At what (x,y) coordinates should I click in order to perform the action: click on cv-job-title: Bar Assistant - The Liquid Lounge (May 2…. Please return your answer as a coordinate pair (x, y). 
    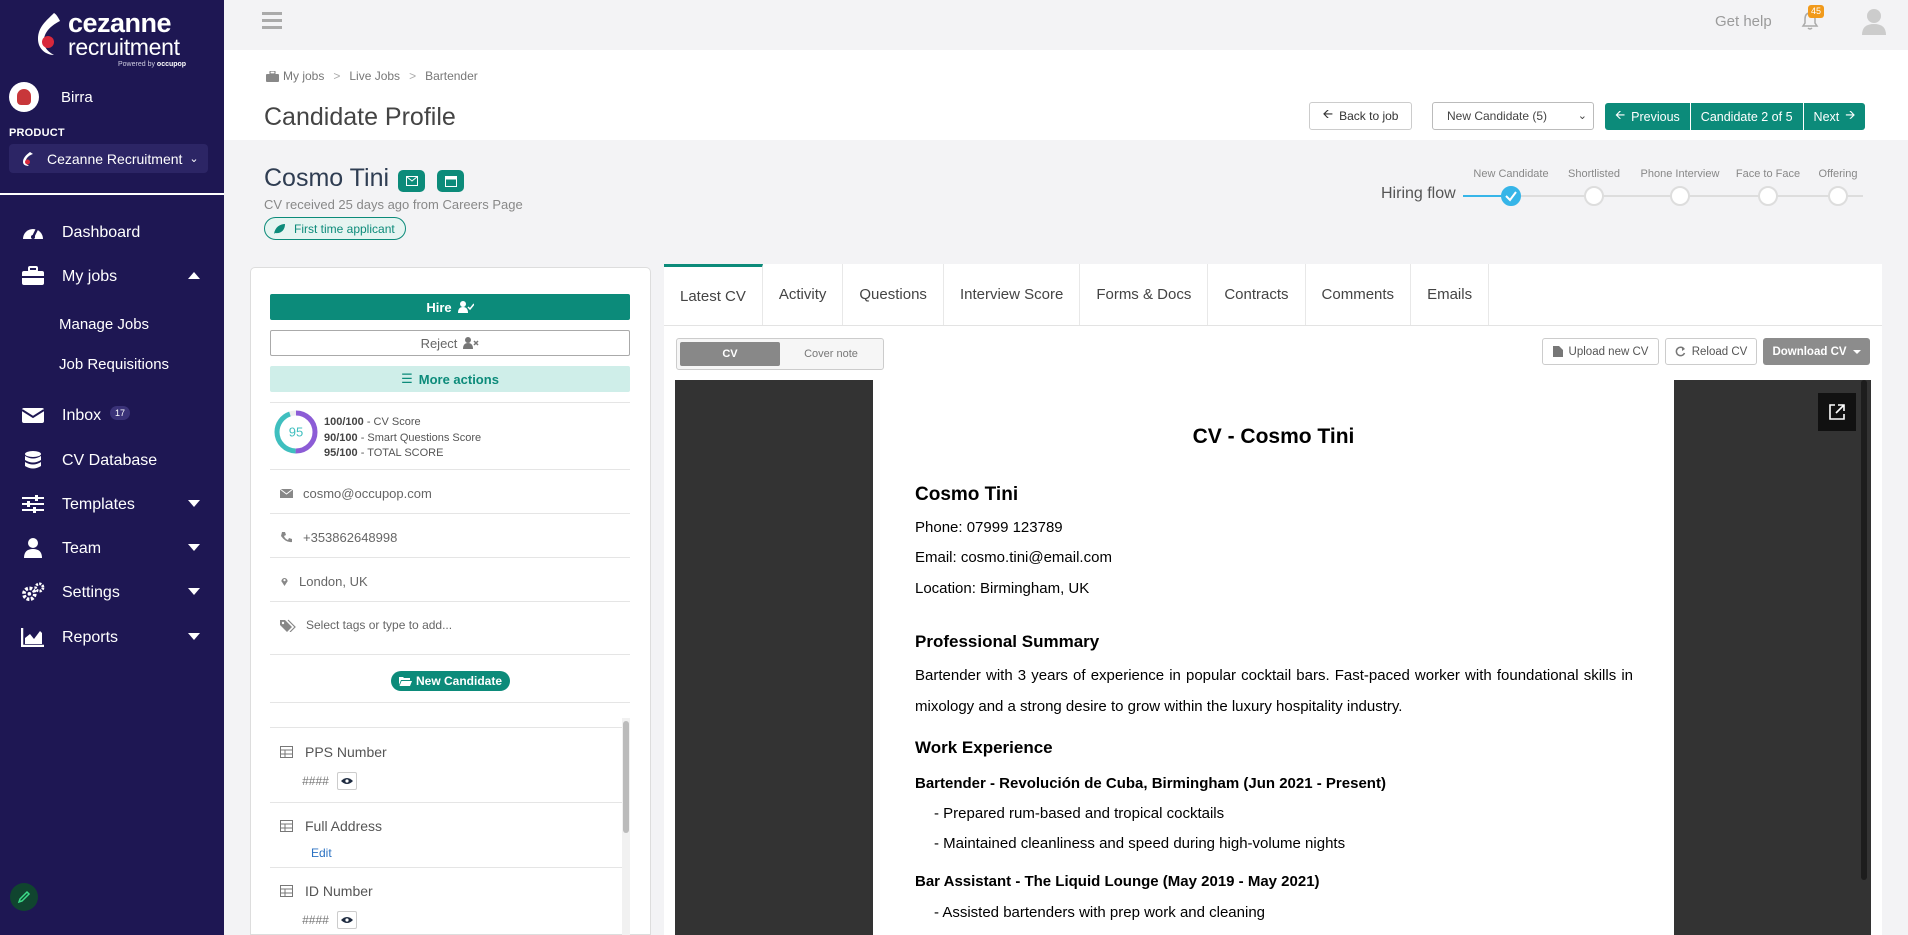
    Looking at the image, I should click on (1117, 881).